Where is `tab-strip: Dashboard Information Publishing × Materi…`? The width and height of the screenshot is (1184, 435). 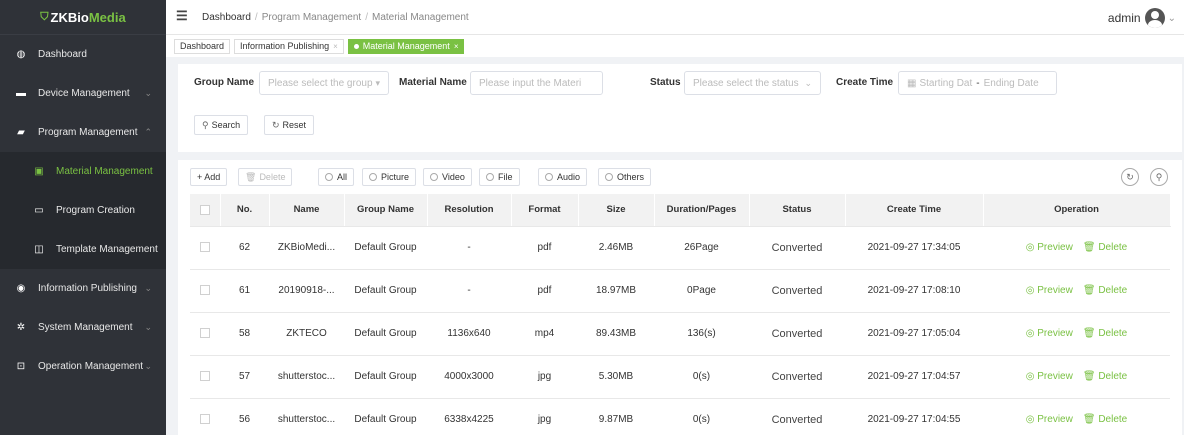 tab-strip: Dashboard Information Publishing × Materi… is located at coordinates (675, 46).